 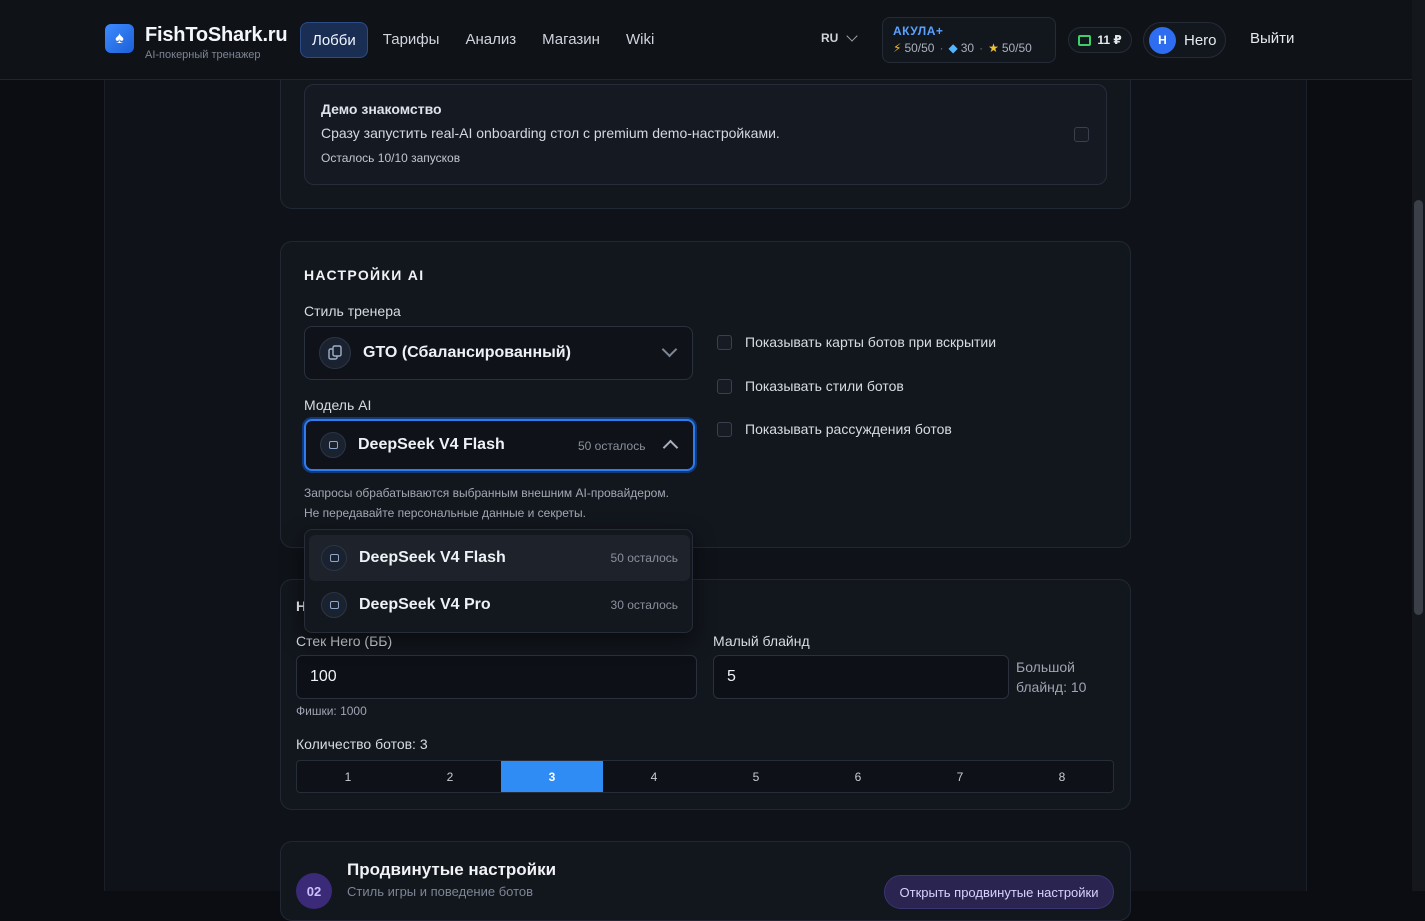 I want to click on show-bot-reasoning-checkbox, so click(x=724, y=429).